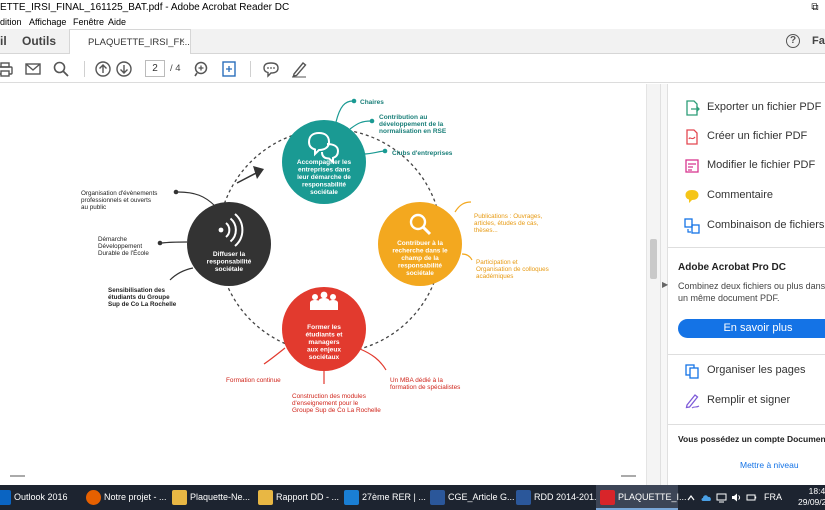  Describe the element at coordinates (766, 225) in the screenshot. I see `tool-label: Combinaison de fichiers` at that location.